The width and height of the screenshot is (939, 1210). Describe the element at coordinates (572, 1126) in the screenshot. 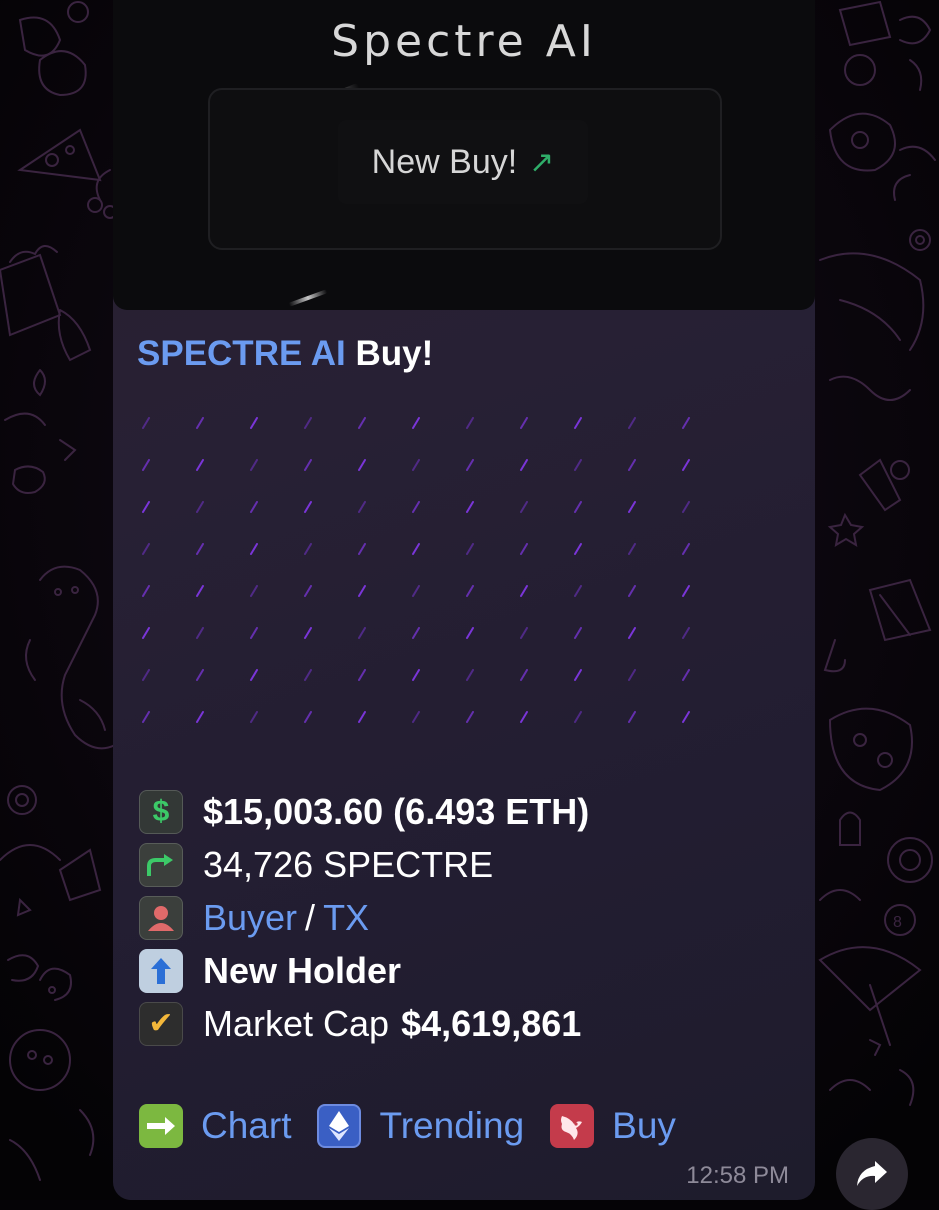

I see `uniswap-icon` at that location.